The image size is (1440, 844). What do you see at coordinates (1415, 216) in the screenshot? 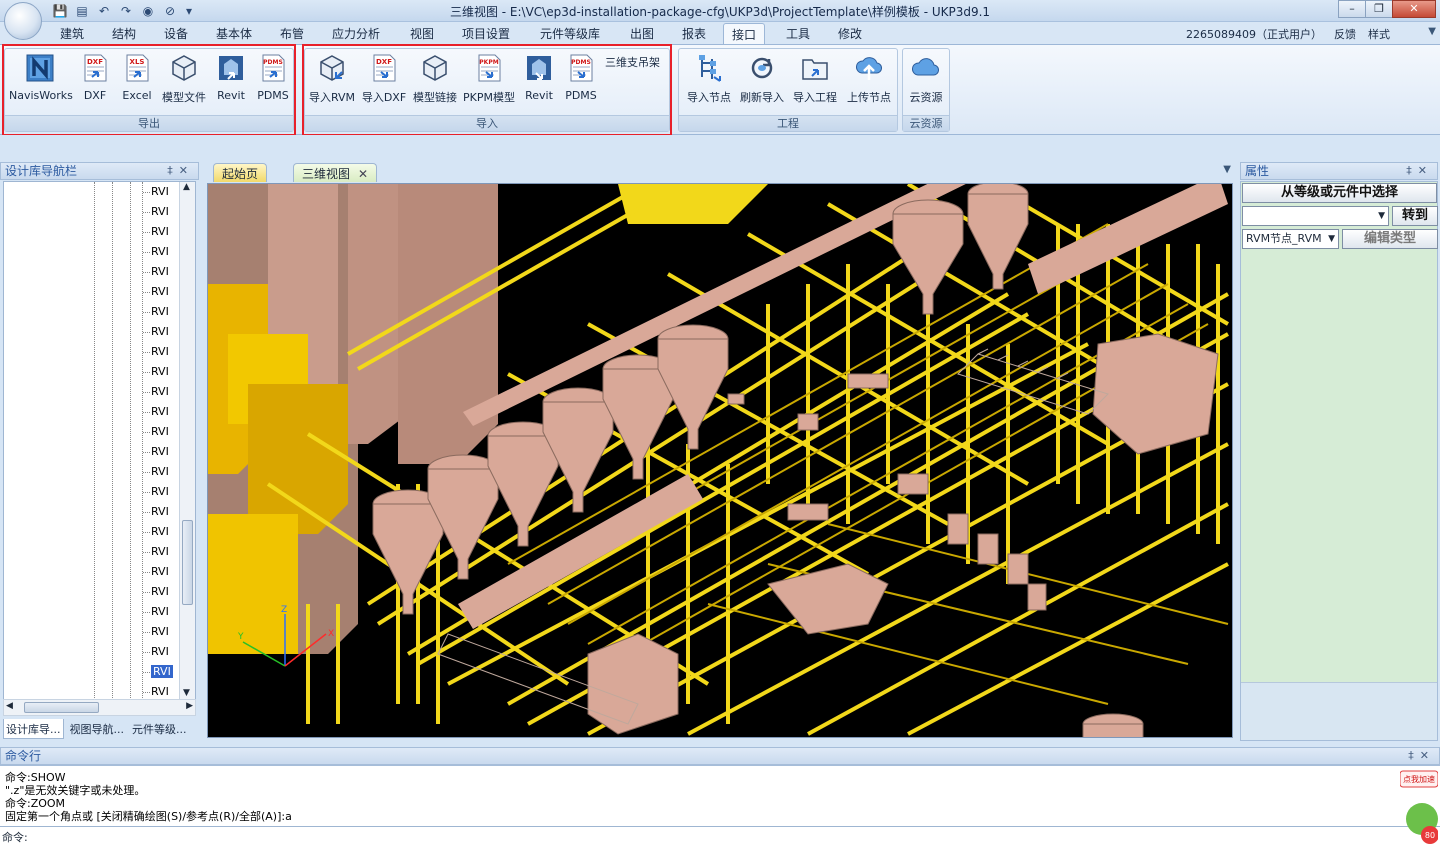
I see `goto-button: 转到` at bounding box center [1415, 216].